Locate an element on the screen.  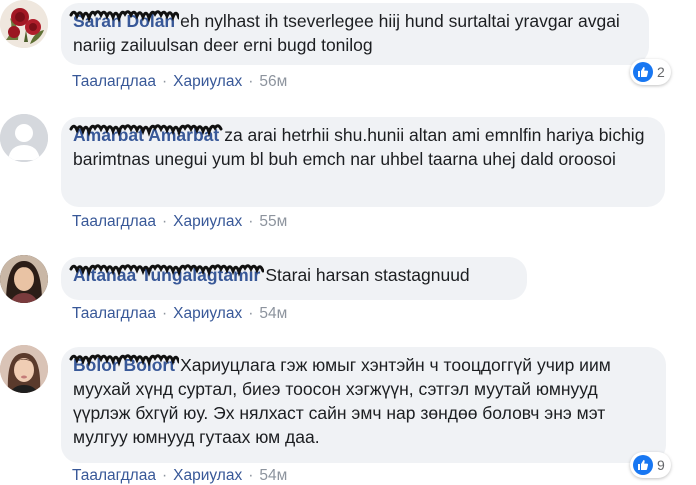
comment-author: Altanaa Tungalagtamir is located at coordinates (166, 275).